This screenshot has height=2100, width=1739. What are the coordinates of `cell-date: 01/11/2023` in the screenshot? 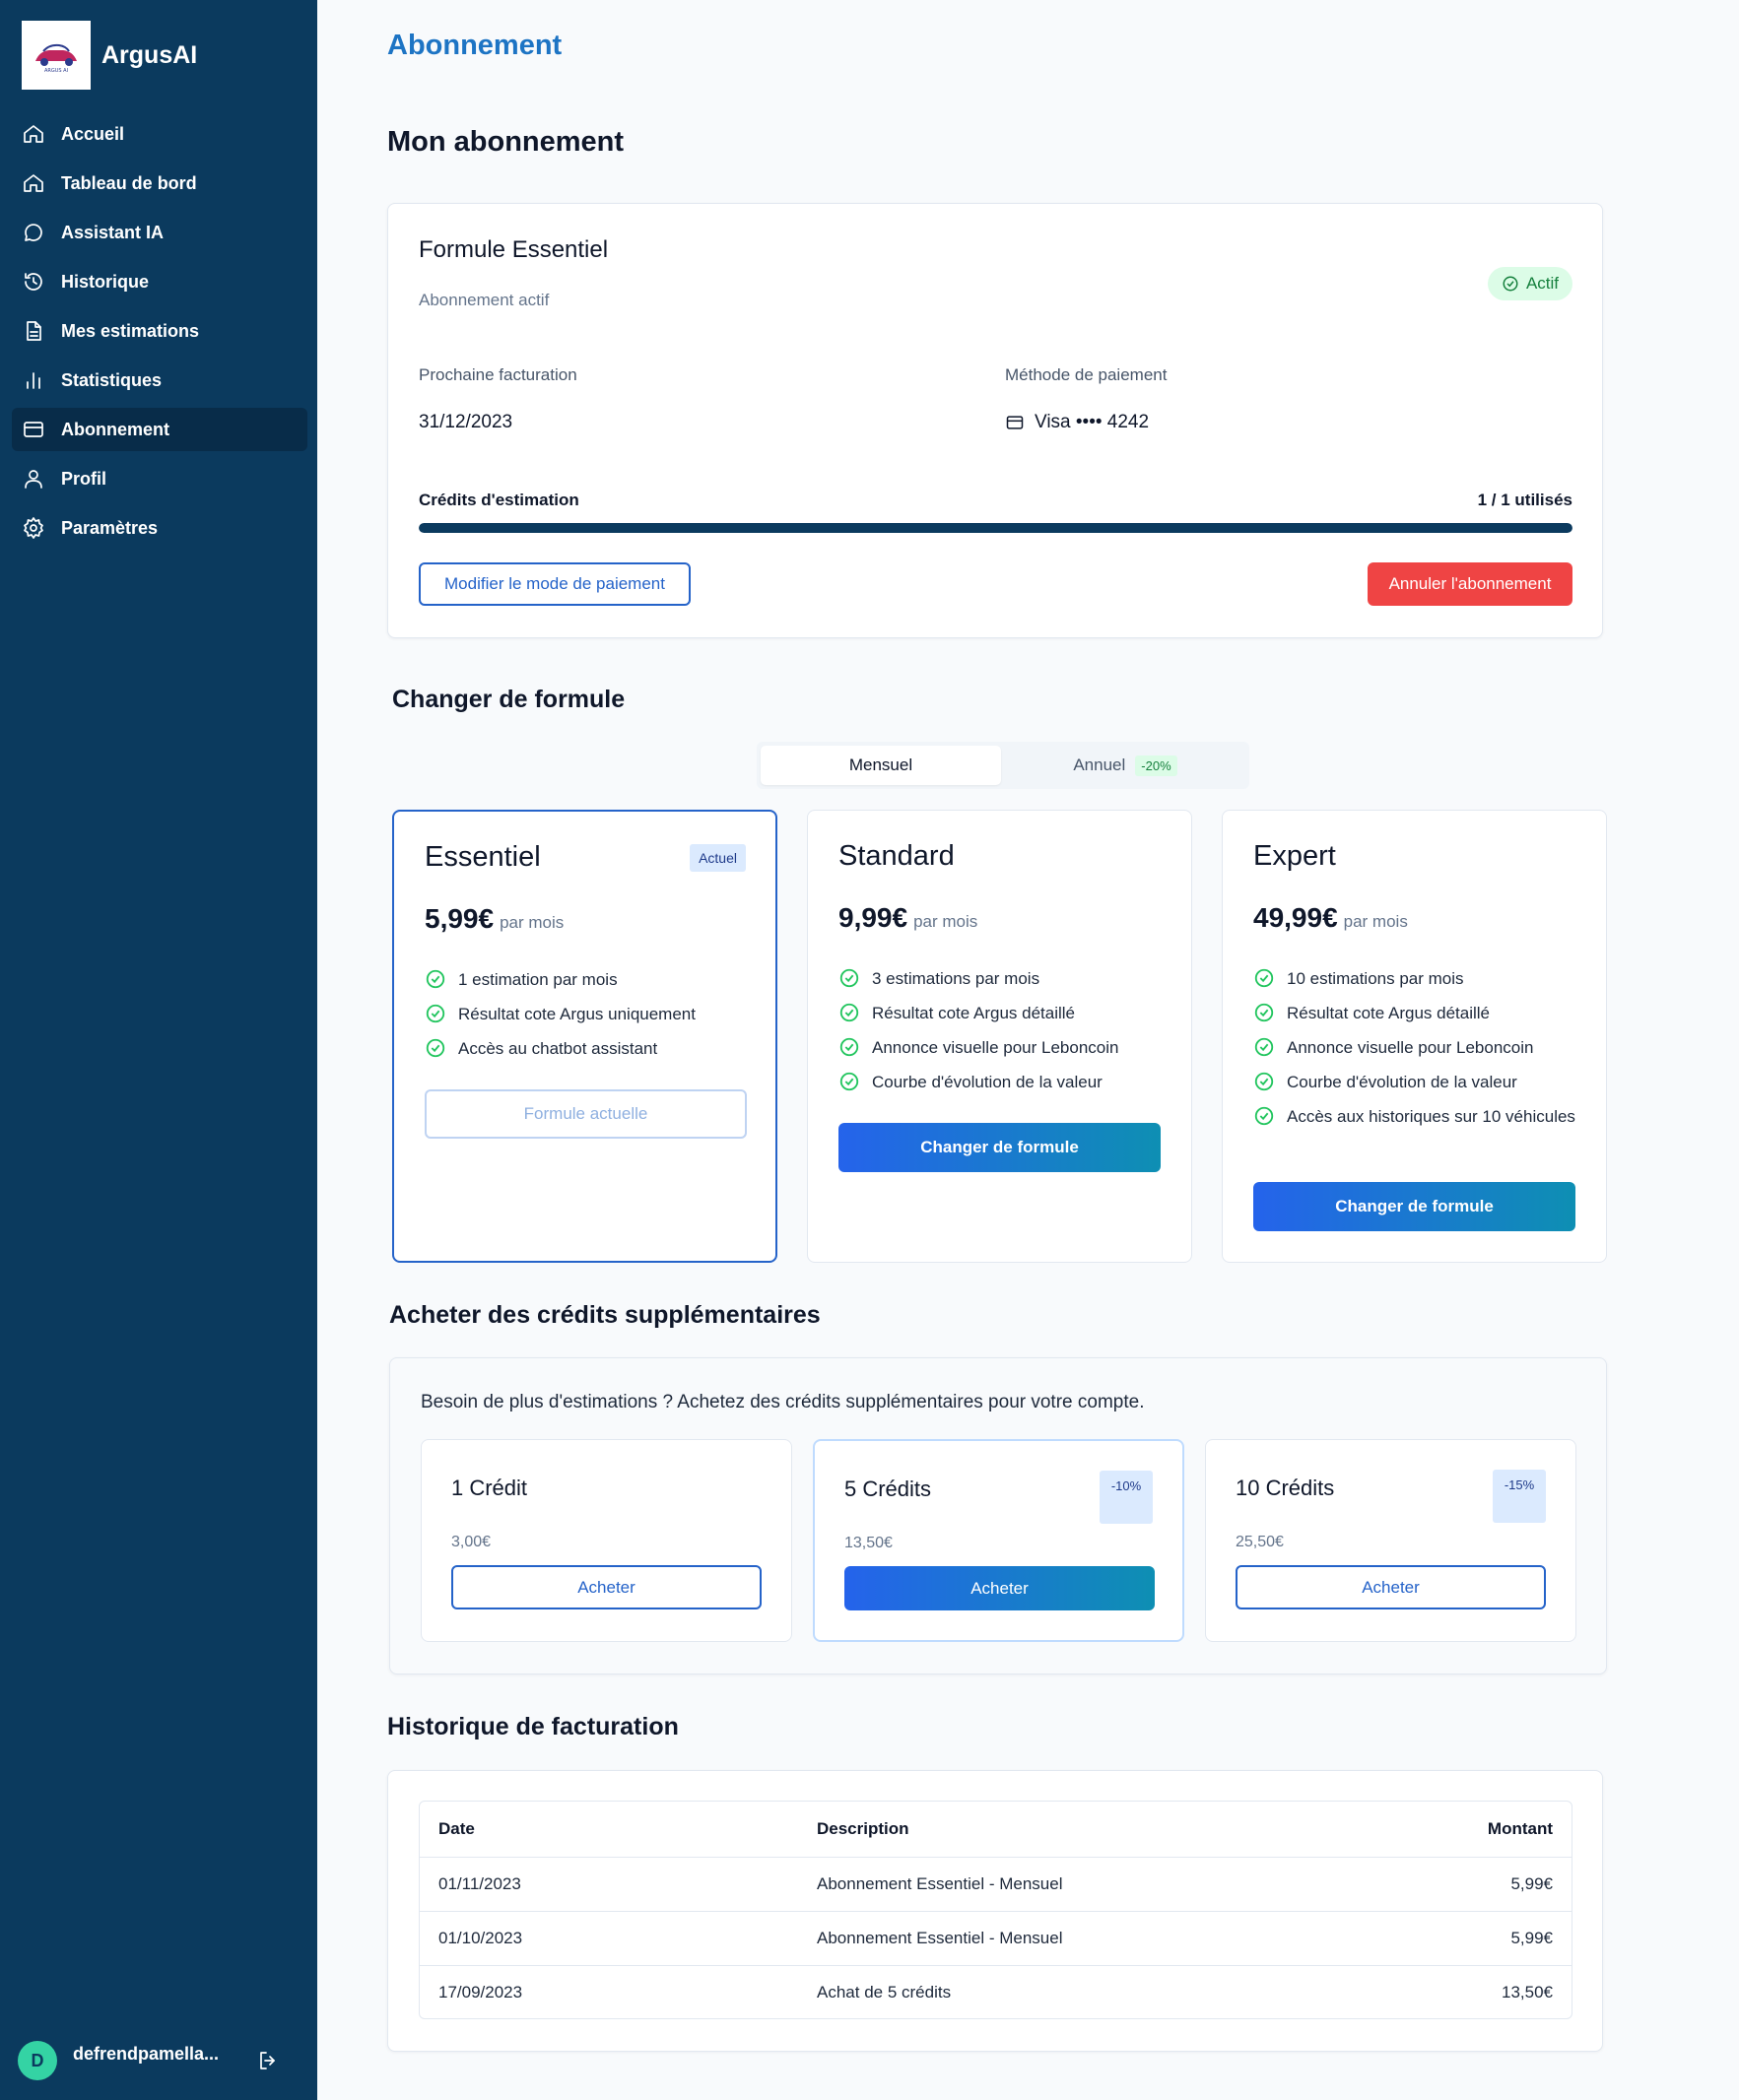 It's located at (609, 1884).